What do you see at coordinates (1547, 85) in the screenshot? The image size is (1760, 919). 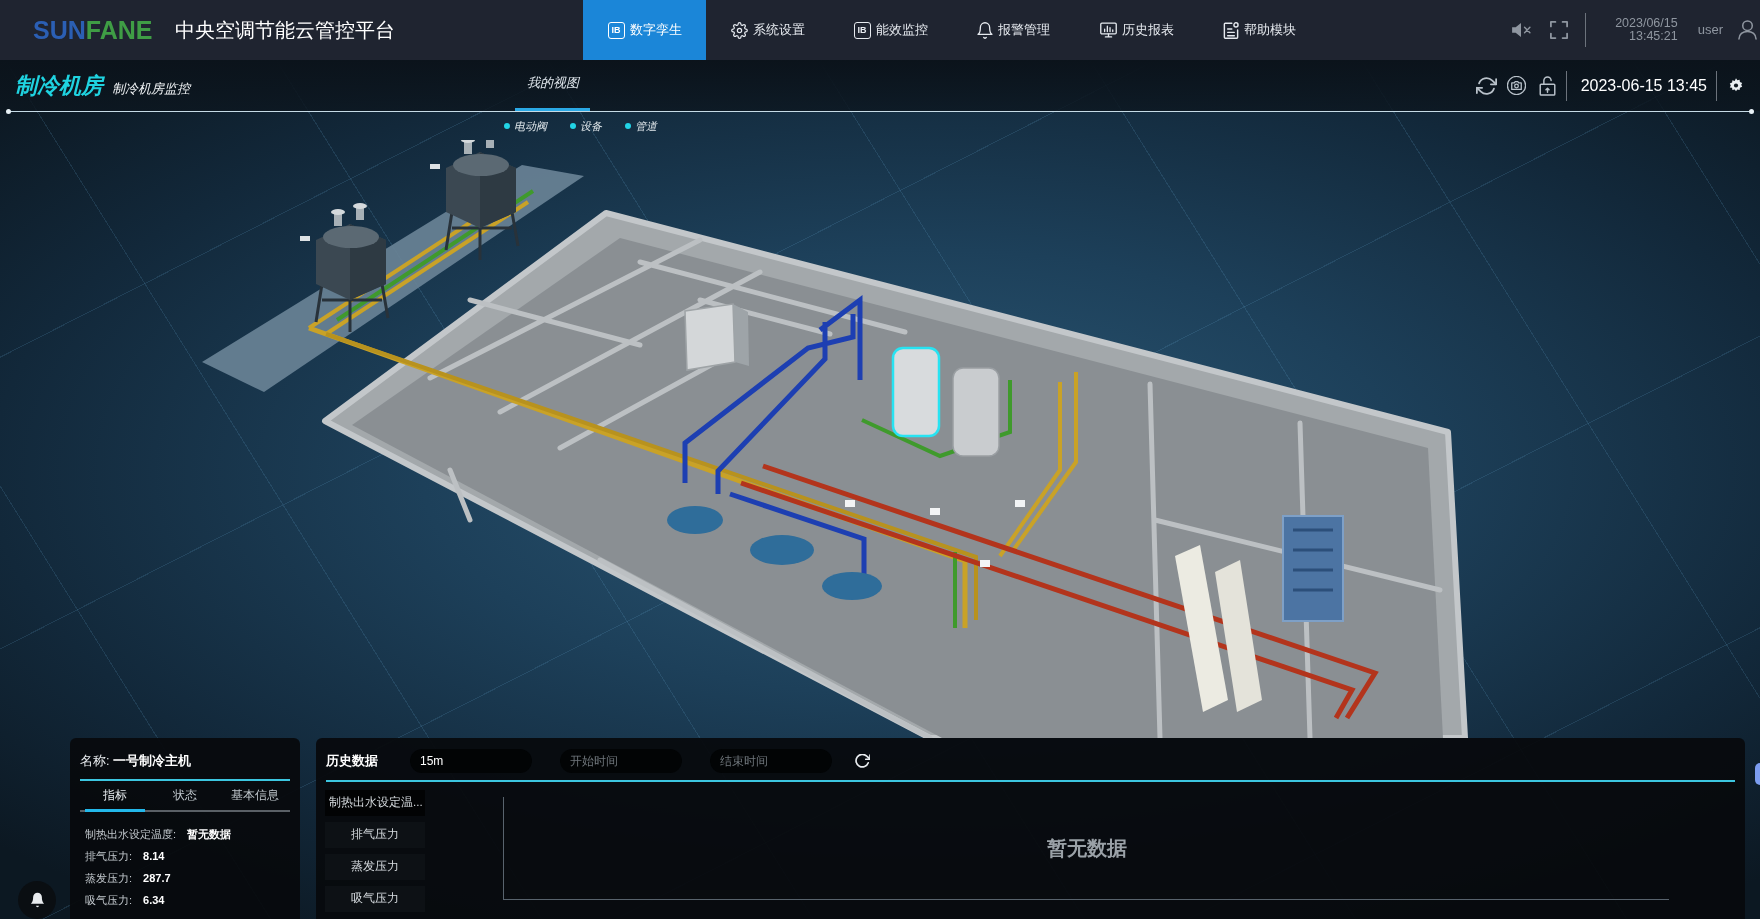 I see `unlocked-padlock-icon` at bounding box center [1547, 85].